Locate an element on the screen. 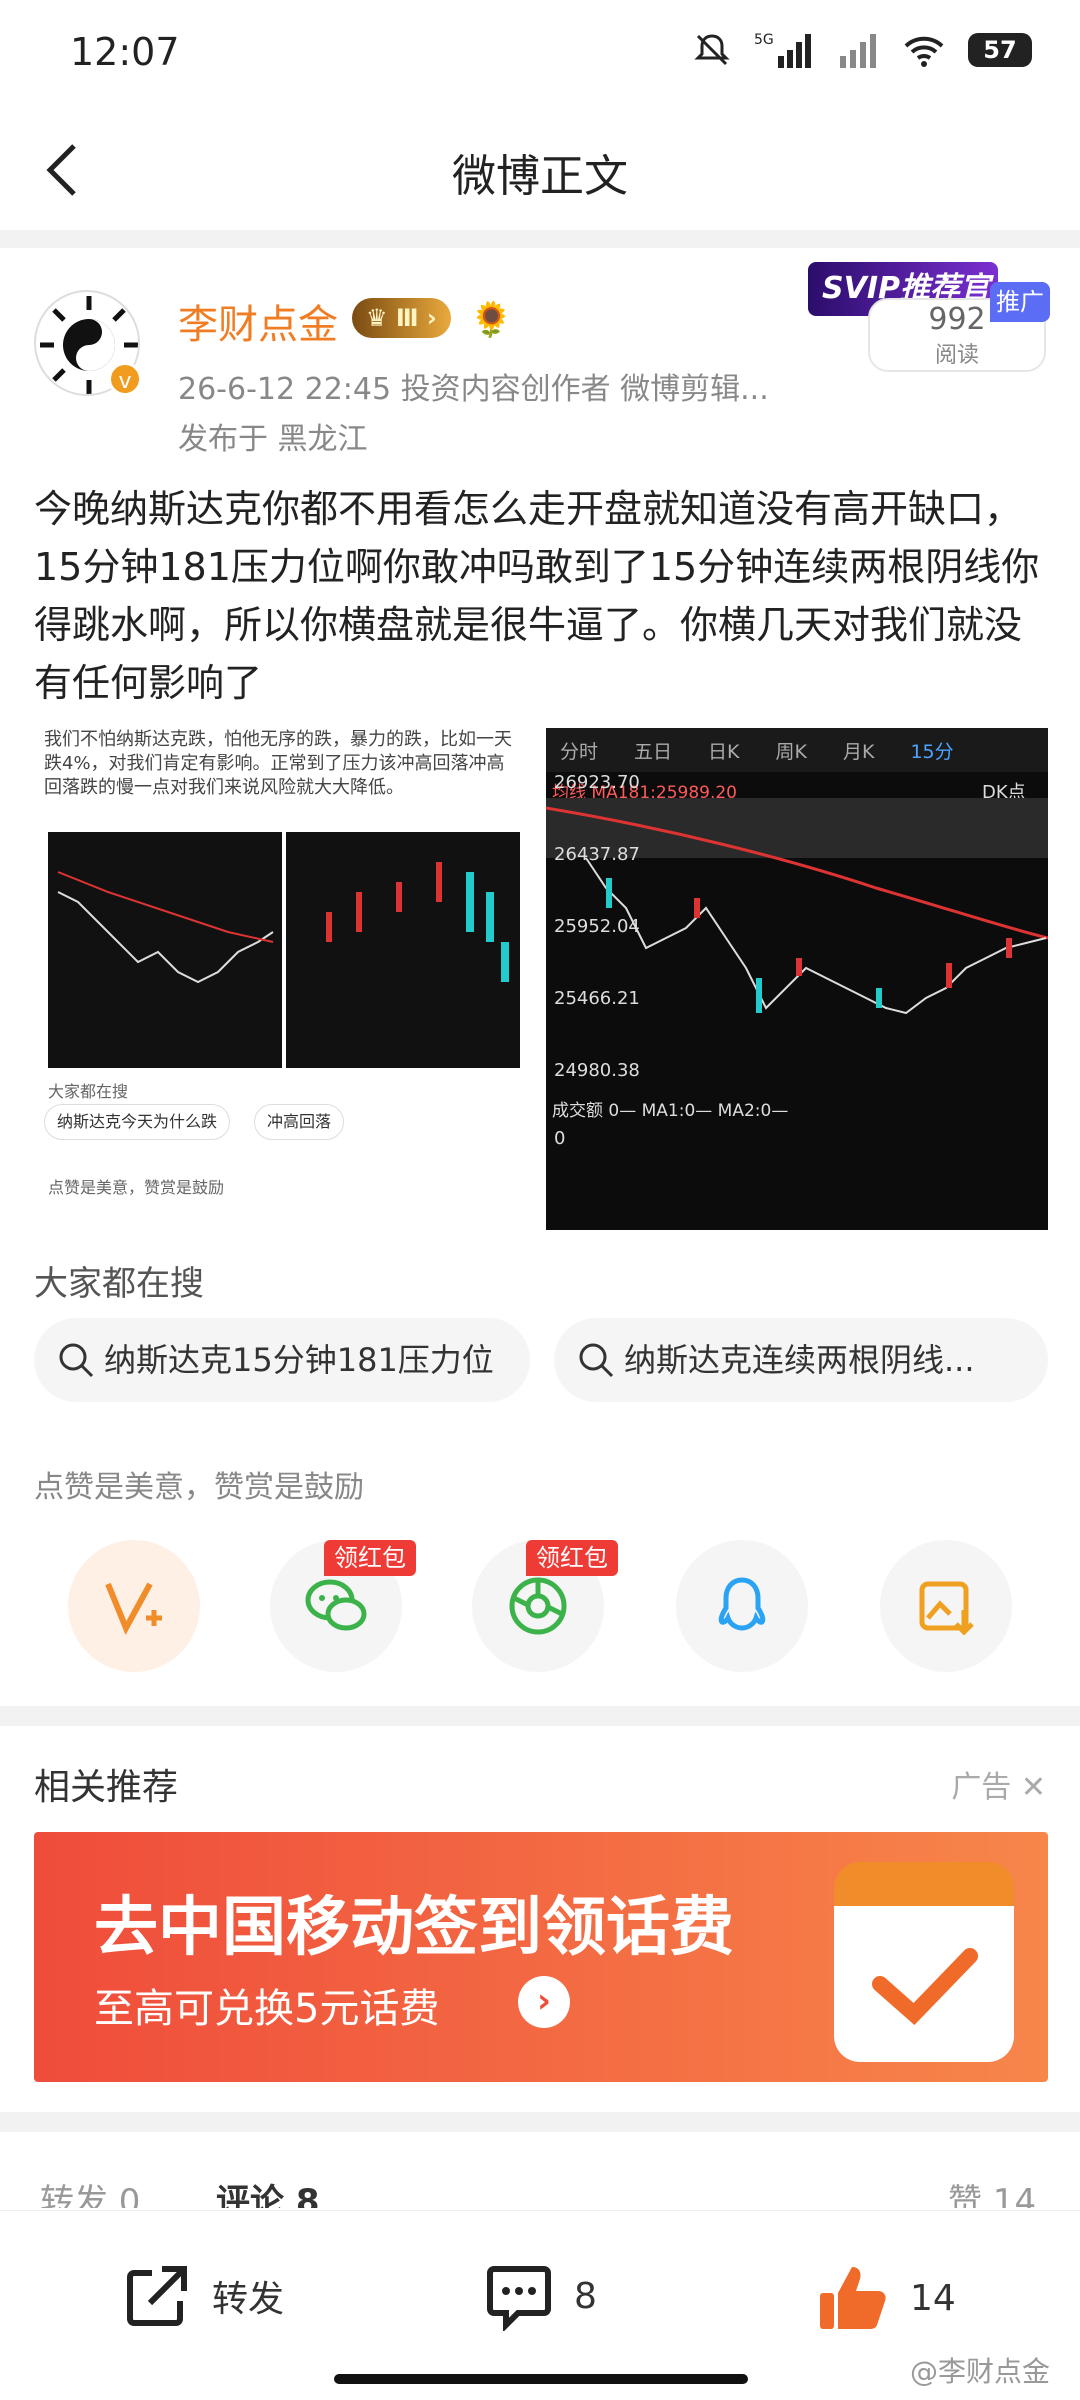 The image size is (1080, 2400). reward-button is located at coordinates (134, 1606).